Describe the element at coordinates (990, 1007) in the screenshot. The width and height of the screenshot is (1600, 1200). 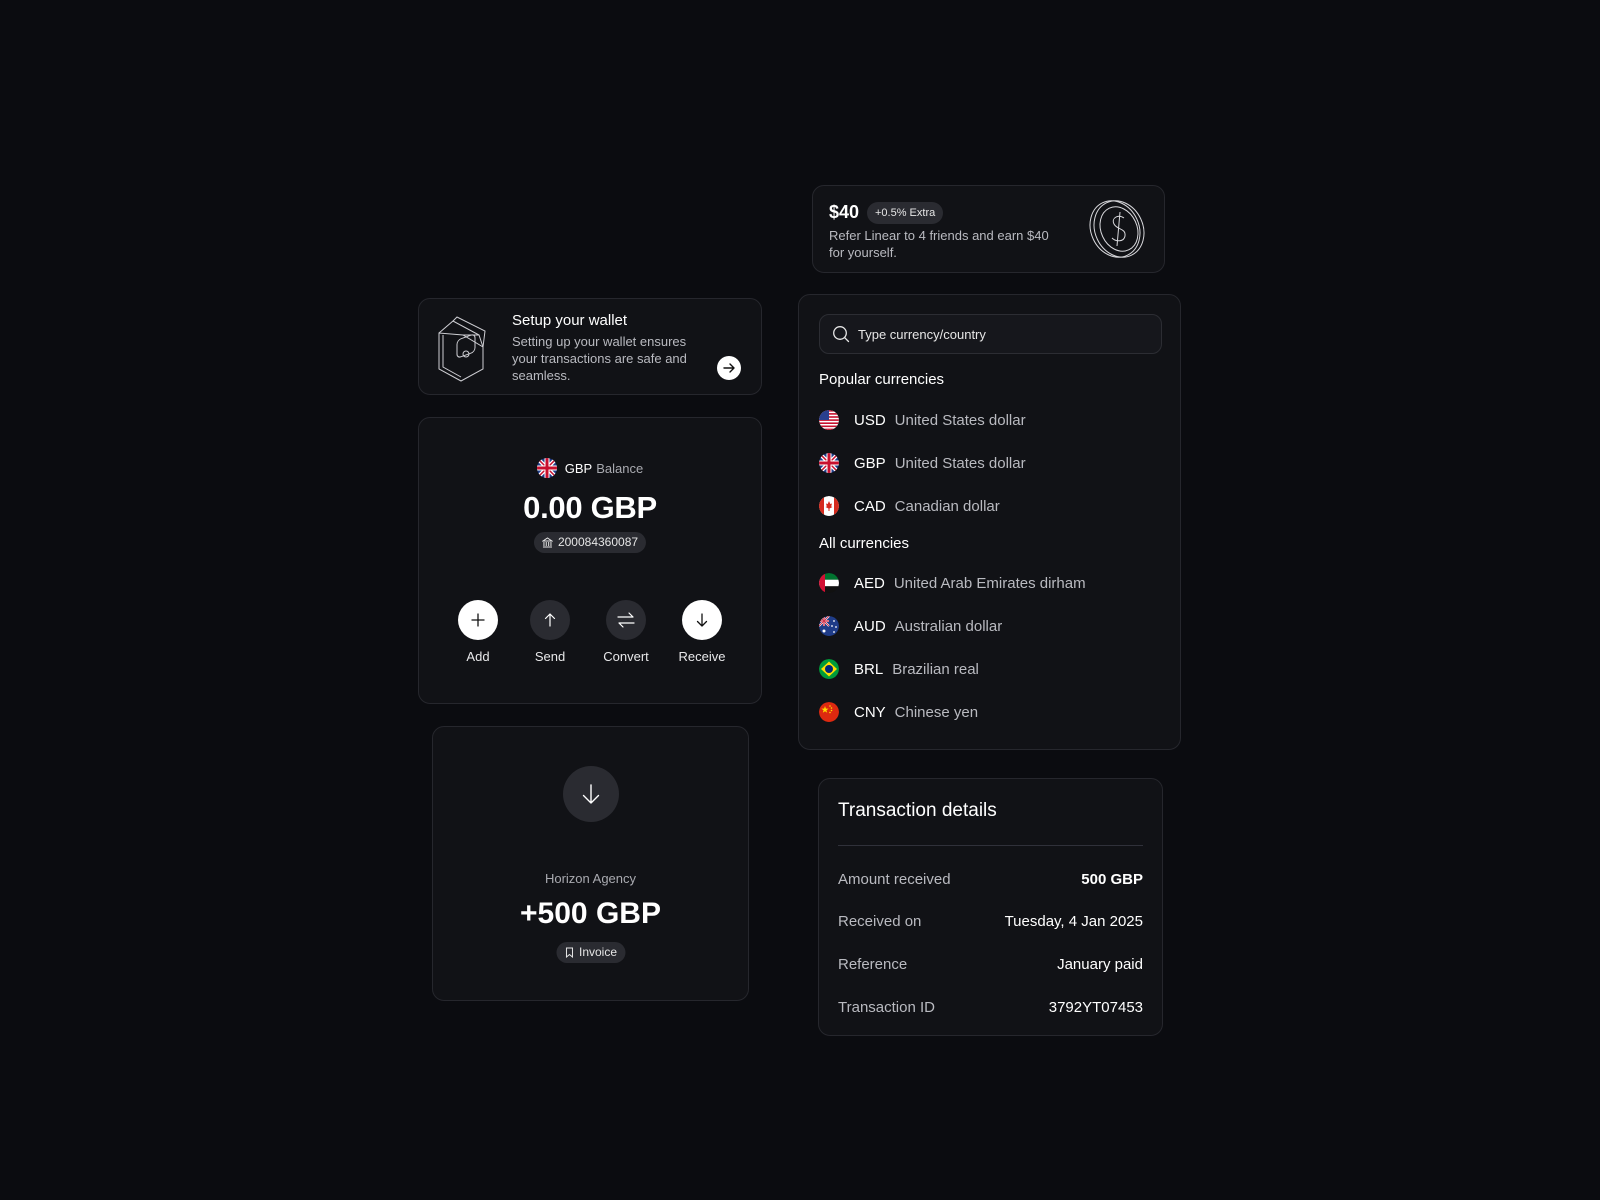
I see `txn-row-id: Transaction ID 3792YT07453` at that location.